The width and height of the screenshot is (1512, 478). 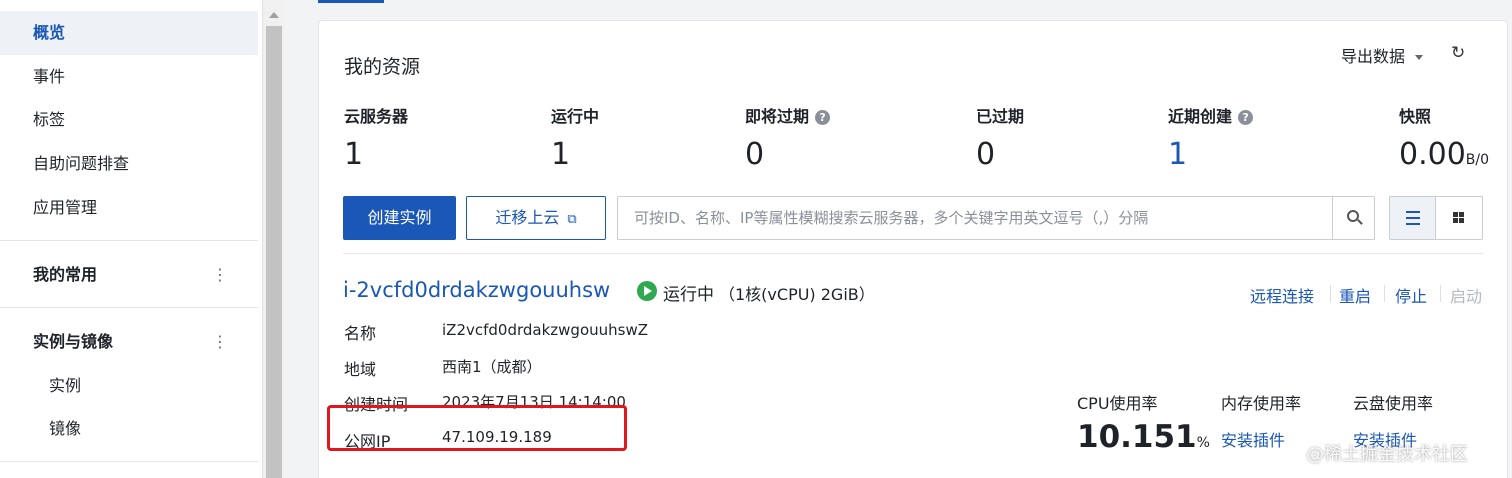 I want to click on export-data-label: 导出数据, so click(x=1373, y=56).